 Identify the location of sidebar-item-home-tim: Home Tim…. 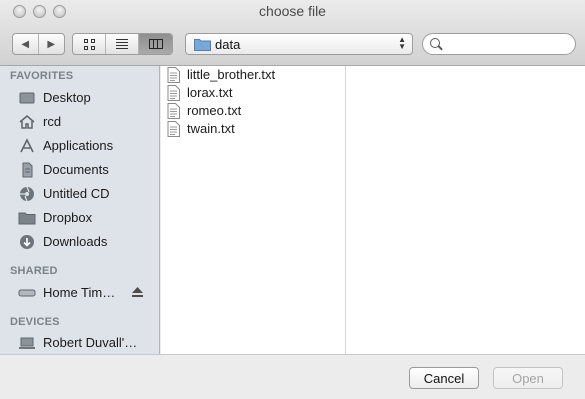
(79, 293).